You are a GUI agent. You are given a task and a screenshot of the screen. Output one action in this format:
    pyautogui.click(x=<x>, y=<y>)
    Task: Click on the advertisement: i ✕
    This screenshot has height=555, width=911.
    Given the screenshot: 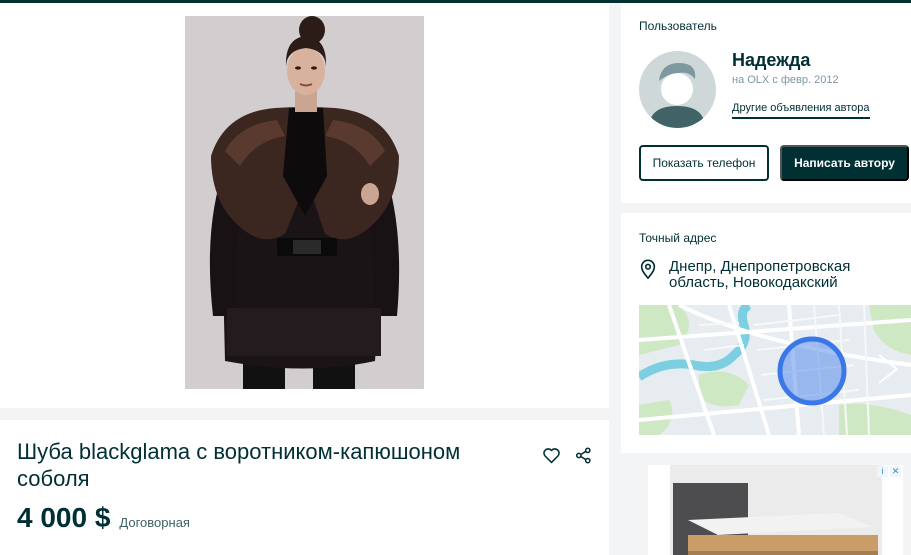 What is the action you would take?
    pyautogui.click(x=775, y=510)
    